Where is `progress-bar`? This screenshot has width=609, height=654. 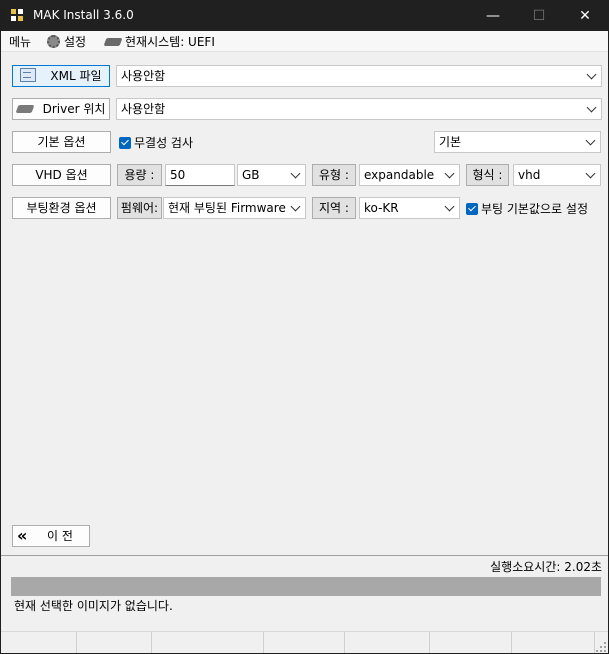
progress-bar is located at coordinates (306, 586).